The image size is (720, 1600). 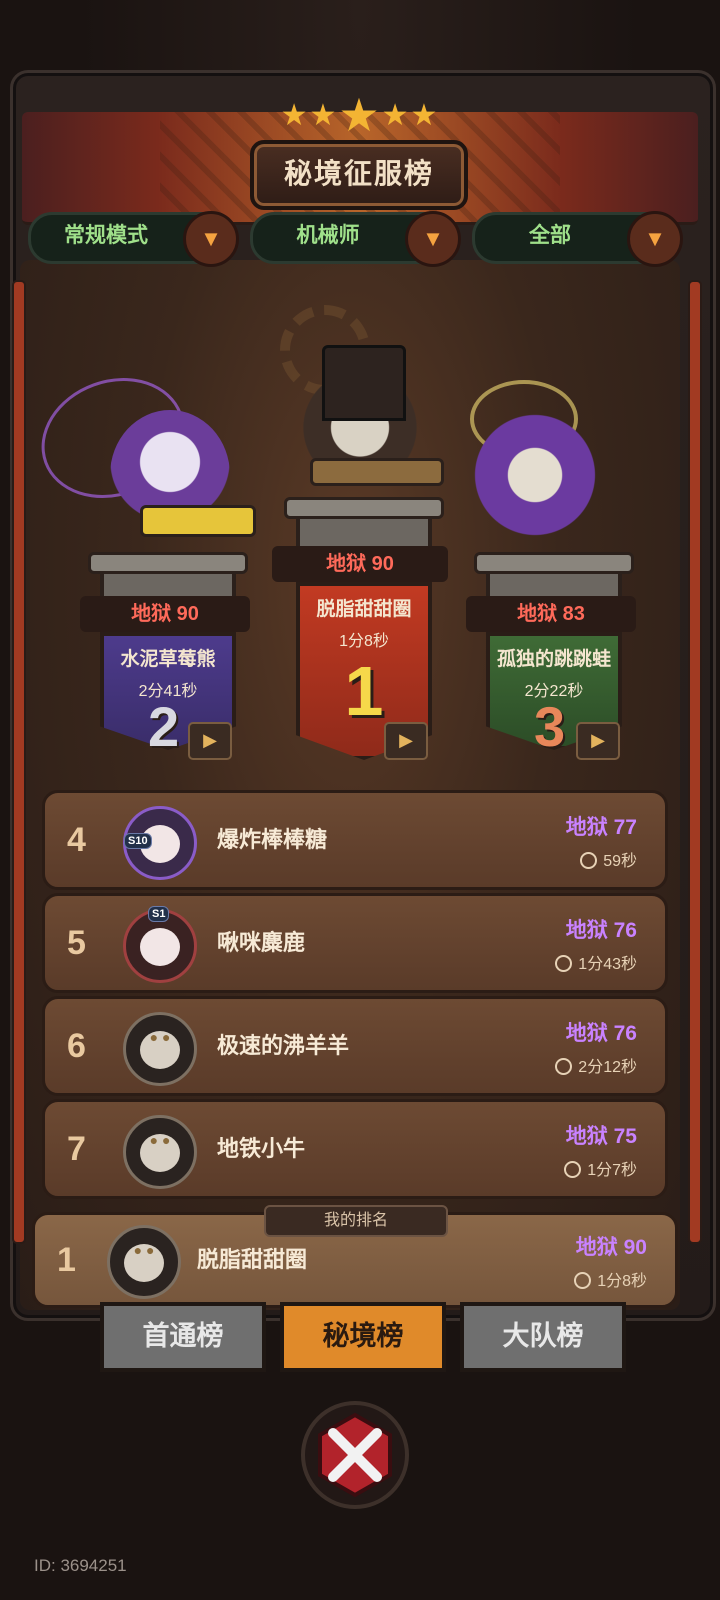 I want to click on avatar: S10, so click(x=160, y=843).